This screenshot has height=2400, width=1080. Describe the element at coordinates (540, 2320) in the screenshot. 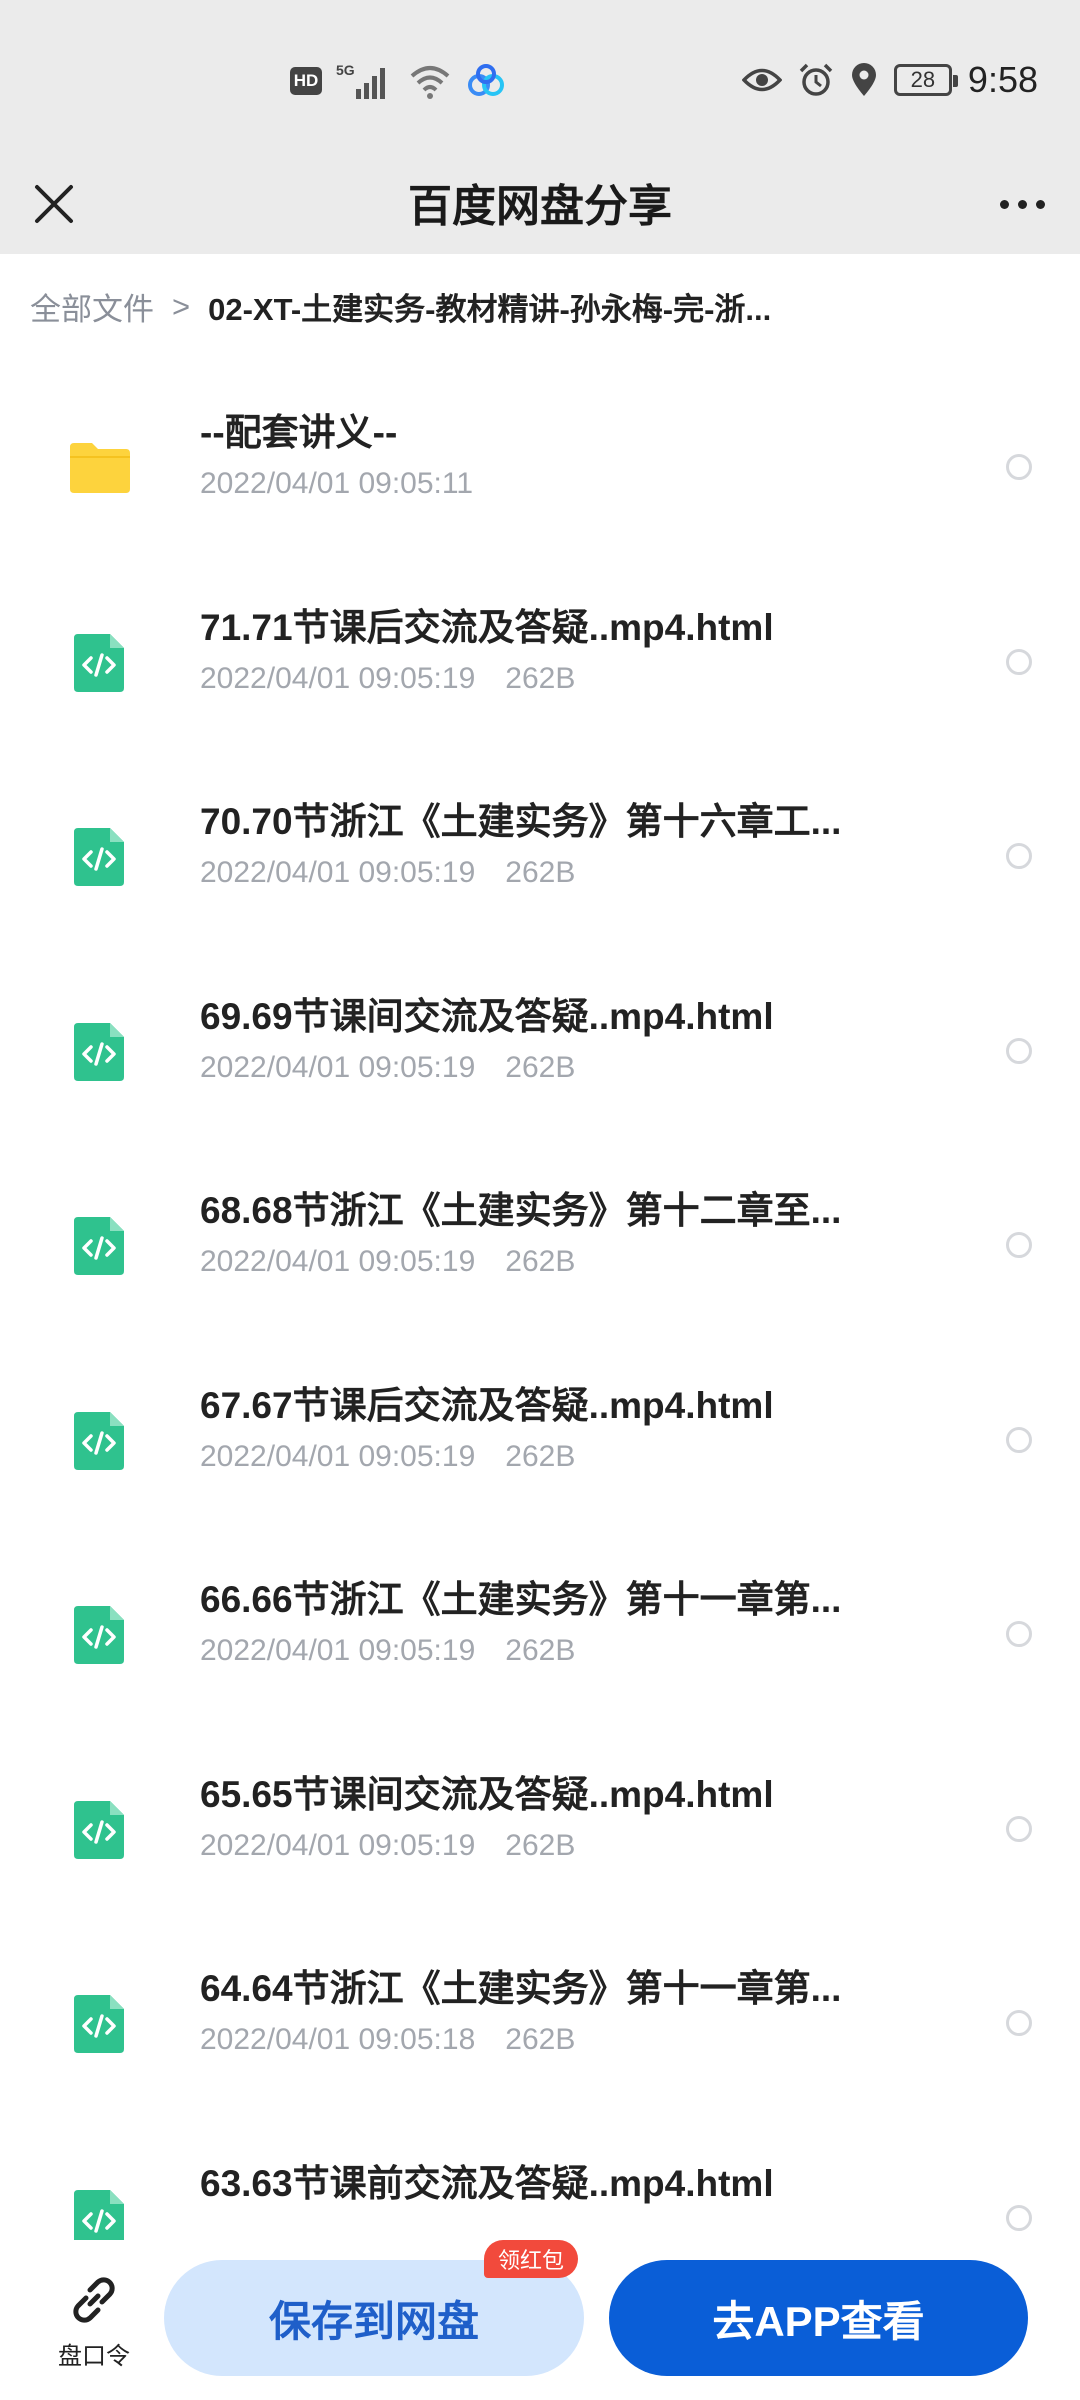

I see `bottom-action-bar: 盘口令 保存到网盘 领红包 去APP查看` at that location.